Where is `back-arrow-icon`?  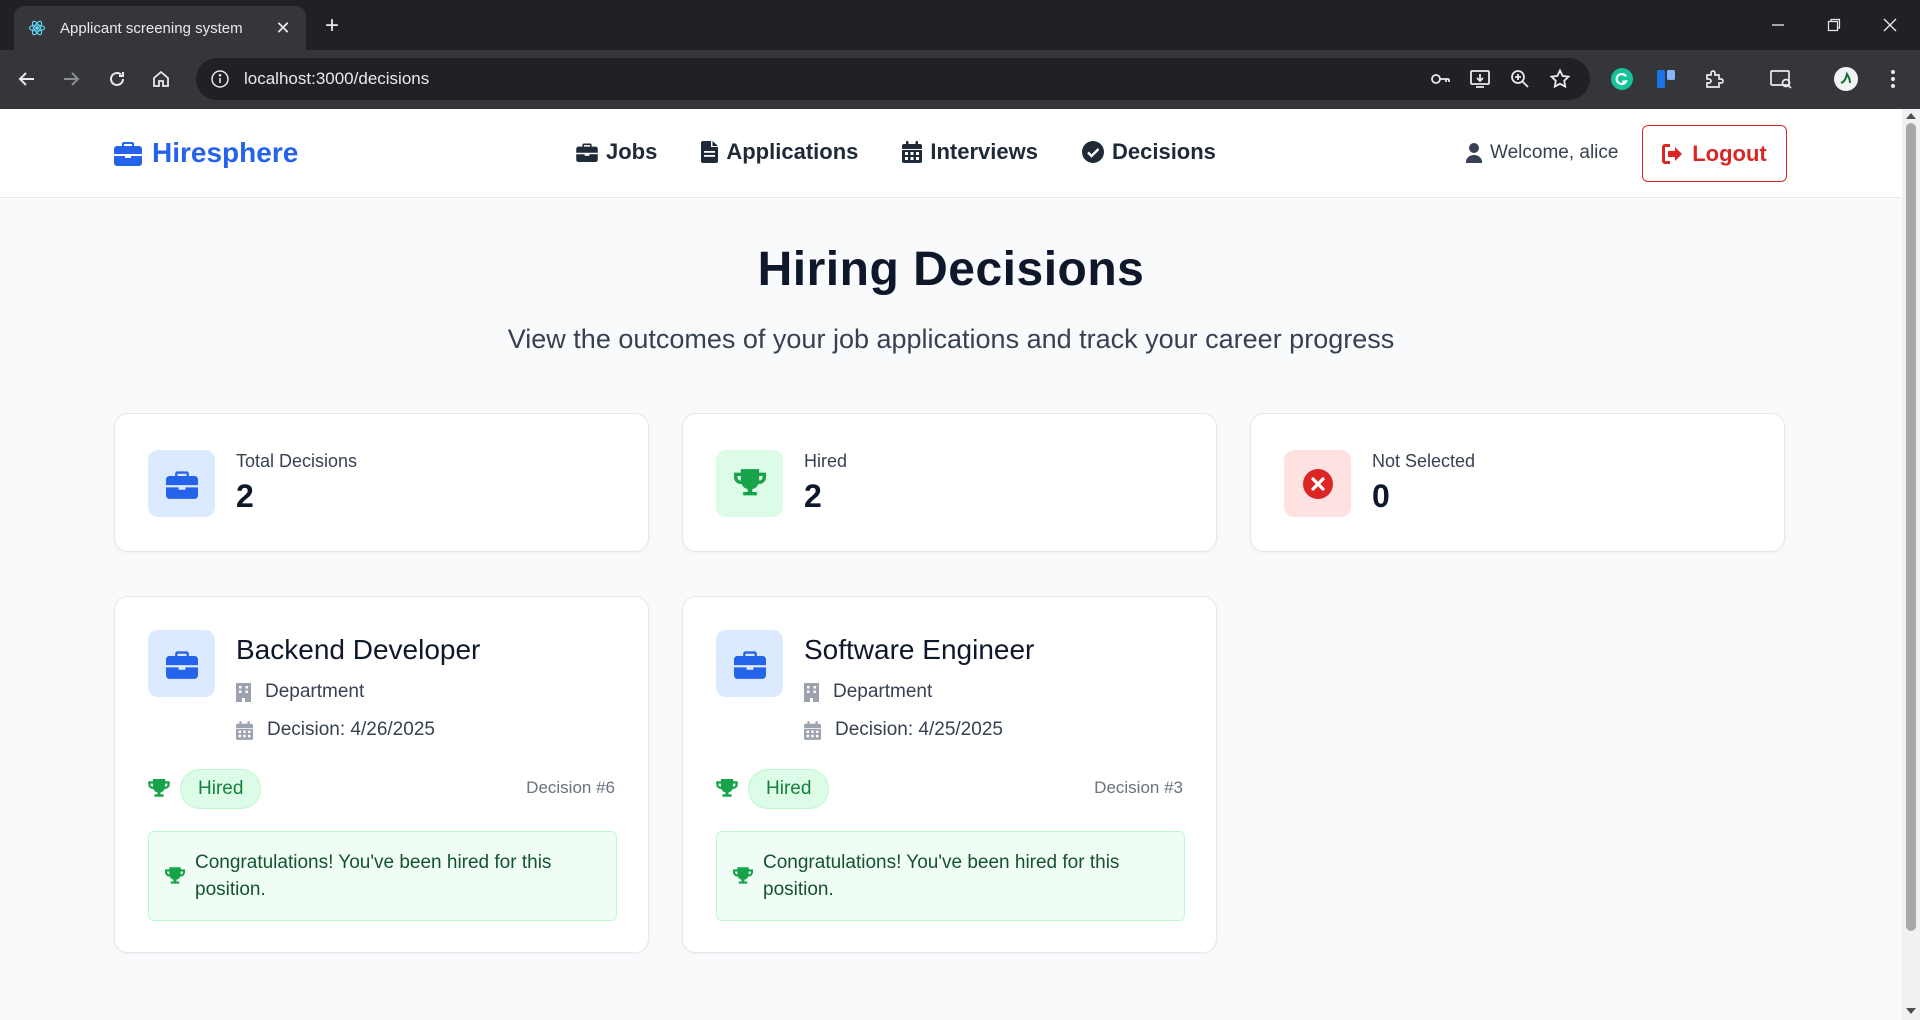
back-arrow-icon is located at coordinates (27, 79).